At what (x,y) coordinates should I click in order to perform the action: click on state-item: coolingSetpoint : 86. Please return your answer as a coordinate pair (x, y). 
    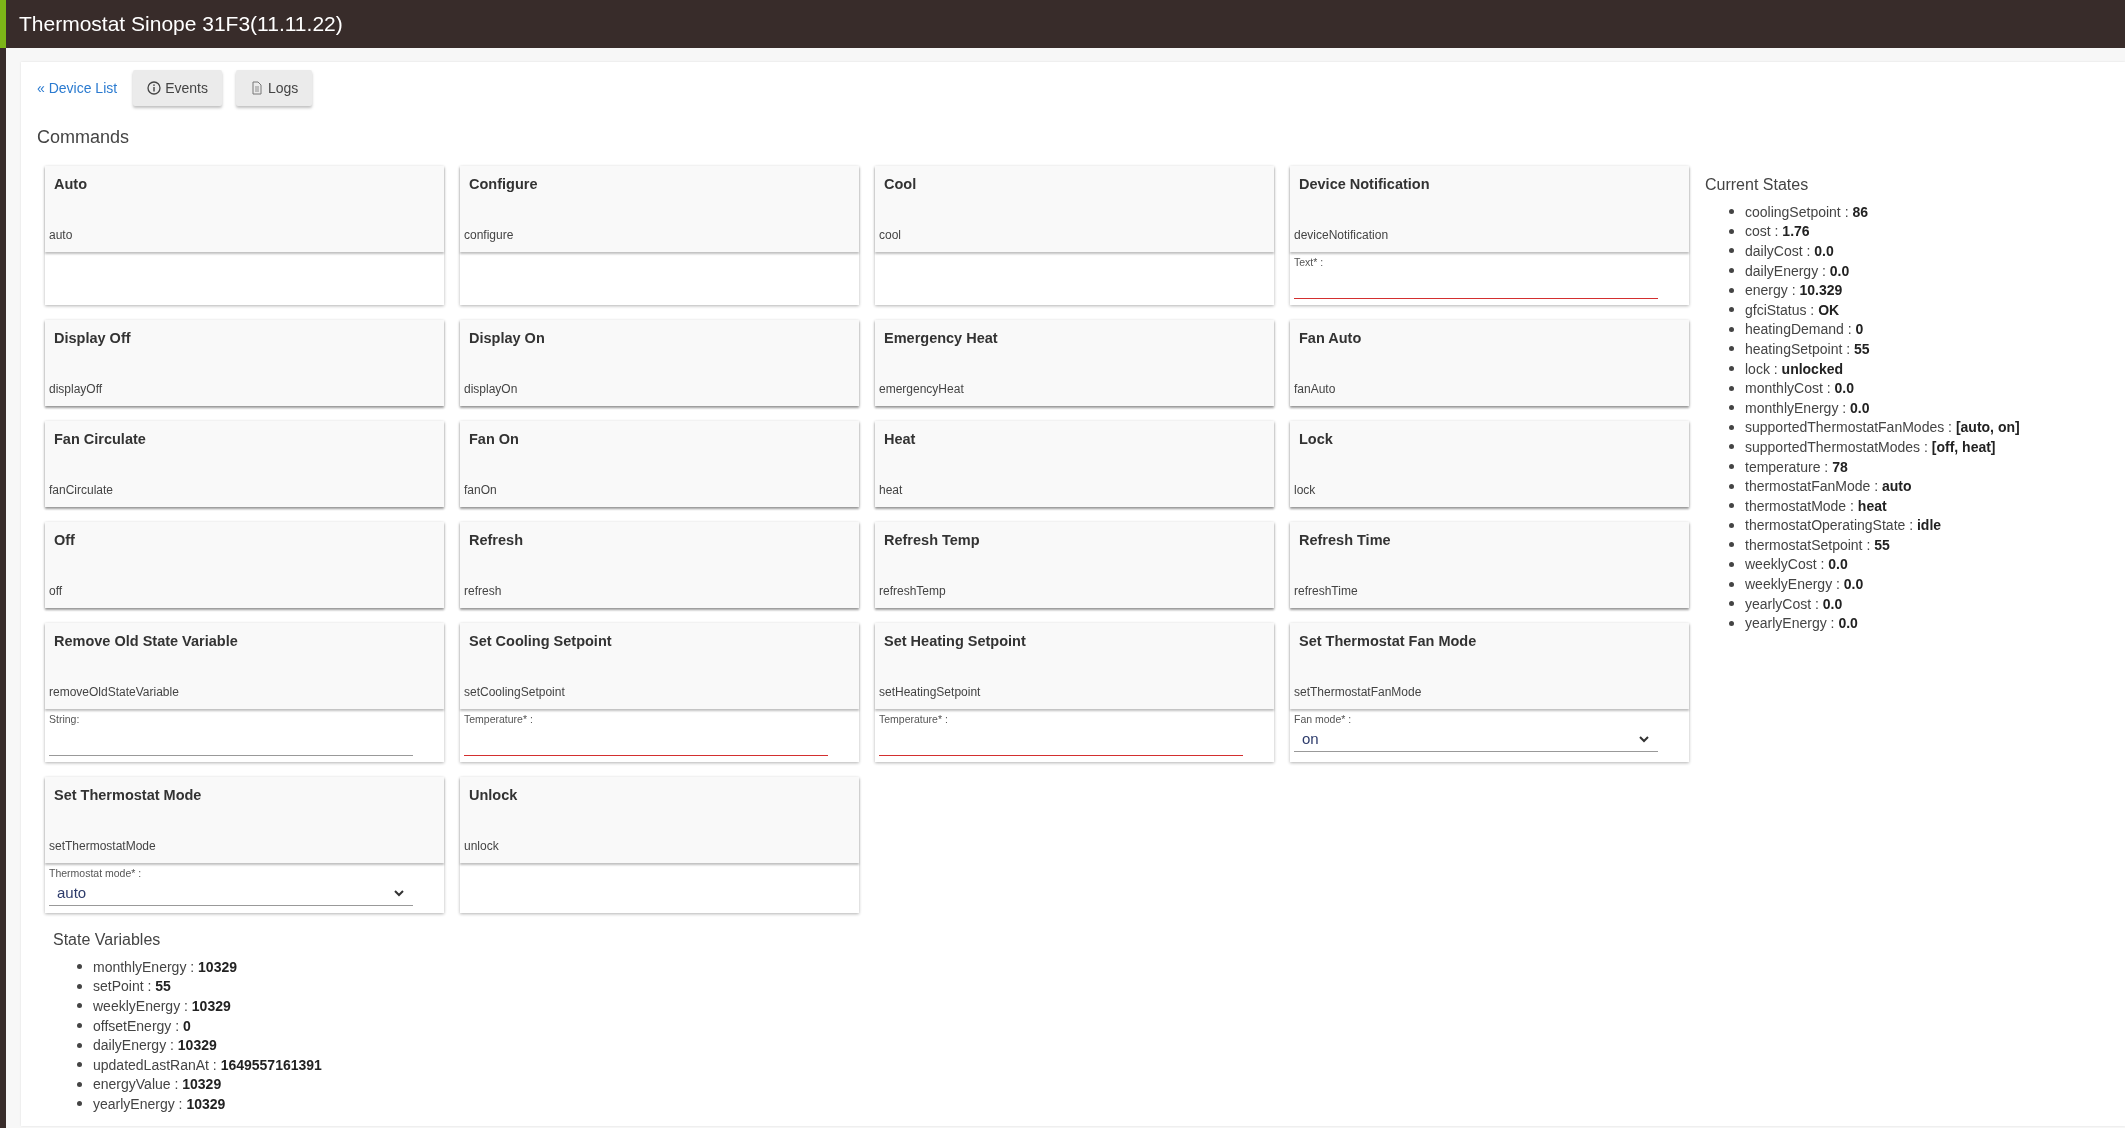
    Looking at the image, I should click on (1806, 211).